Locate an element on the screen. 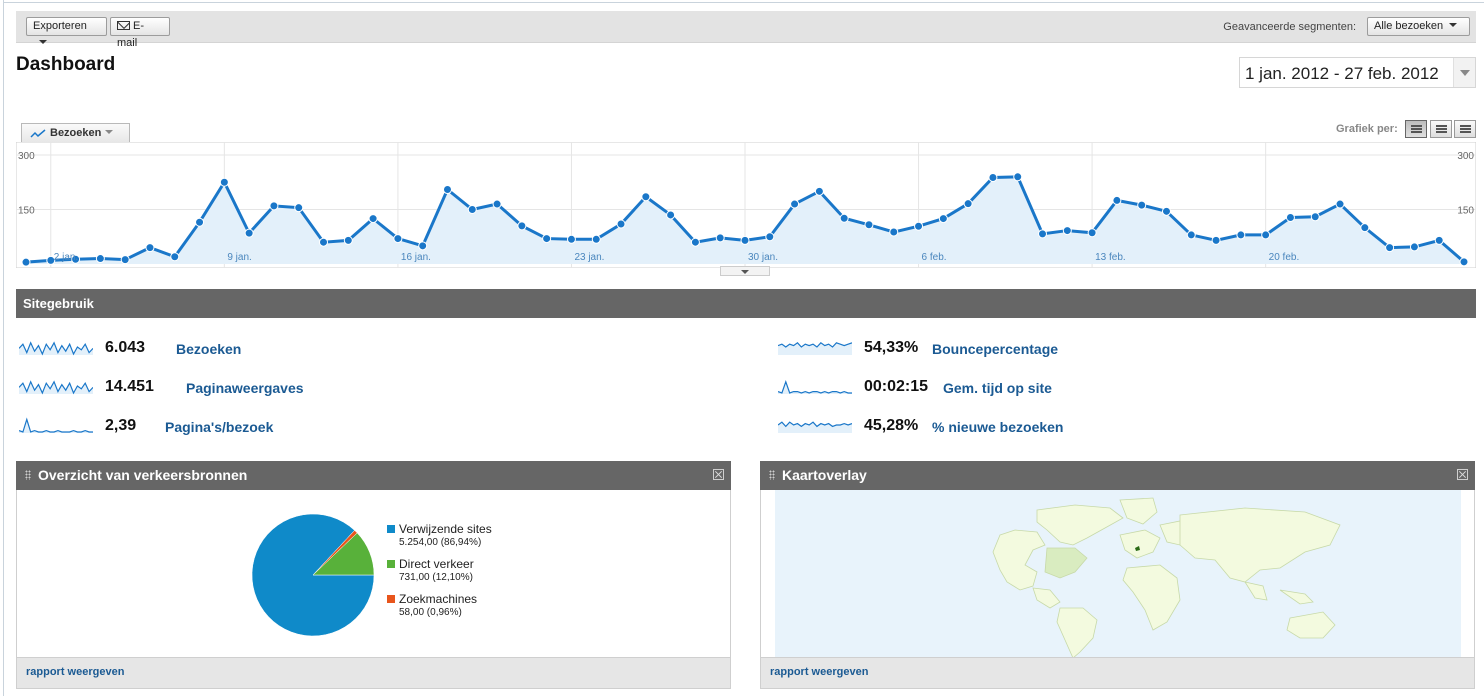  metric-tab-label: Bezoeken is located at coordinates (76, 133).